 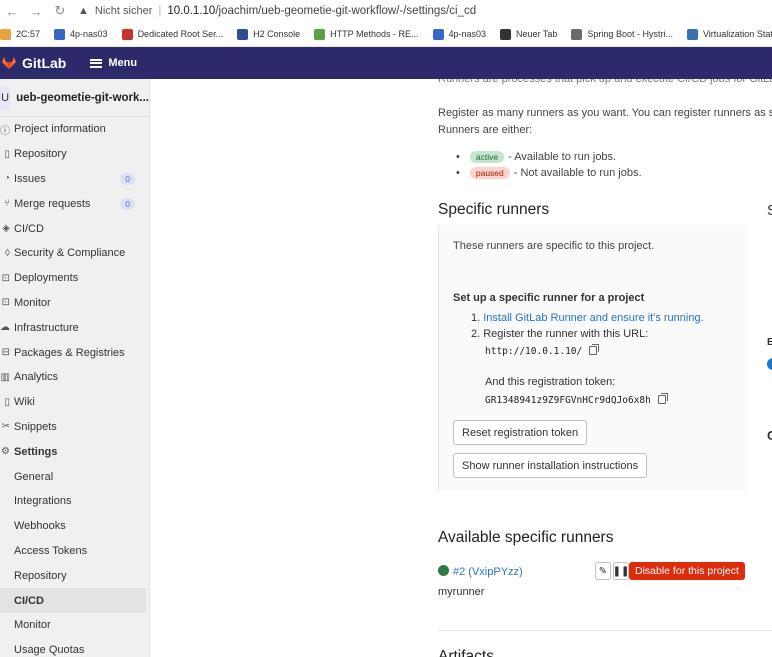 I want to click on available-runners-title: Available specific runners, so click(x=526, y=537).